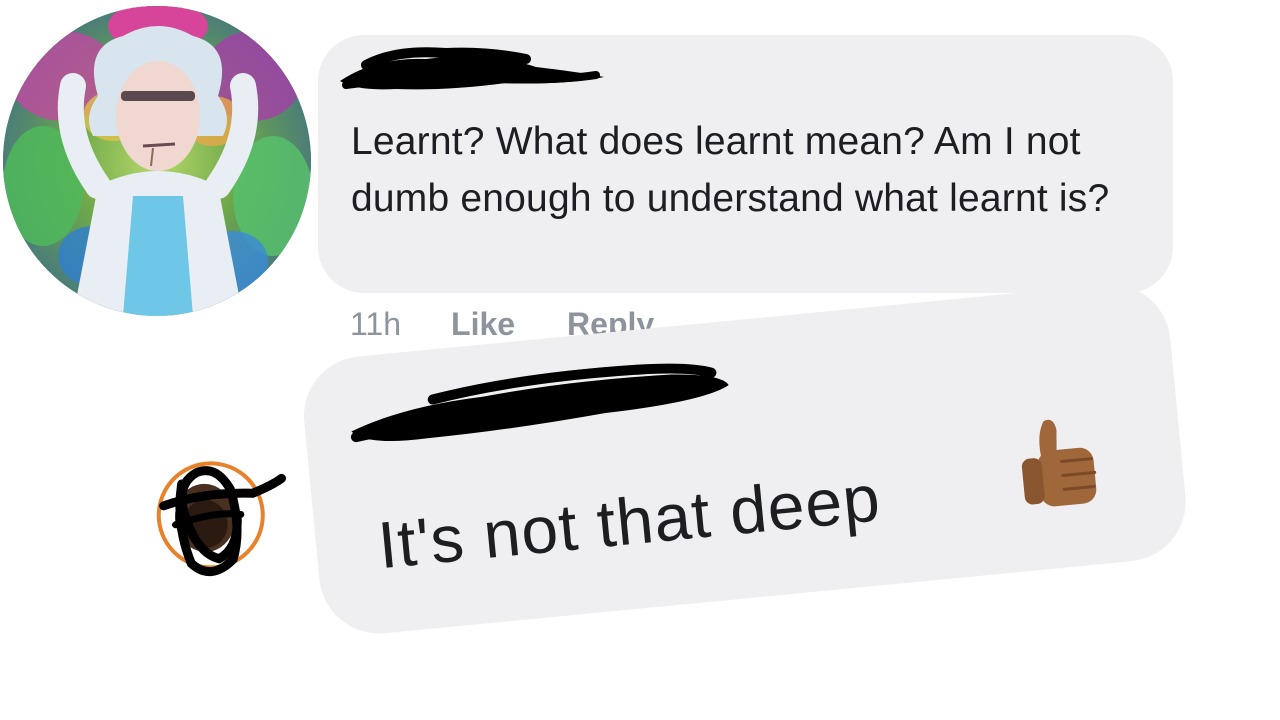 The width and height of the screenshot is (1280, 720). I want to click on replier-avatar, so click(219, 515).